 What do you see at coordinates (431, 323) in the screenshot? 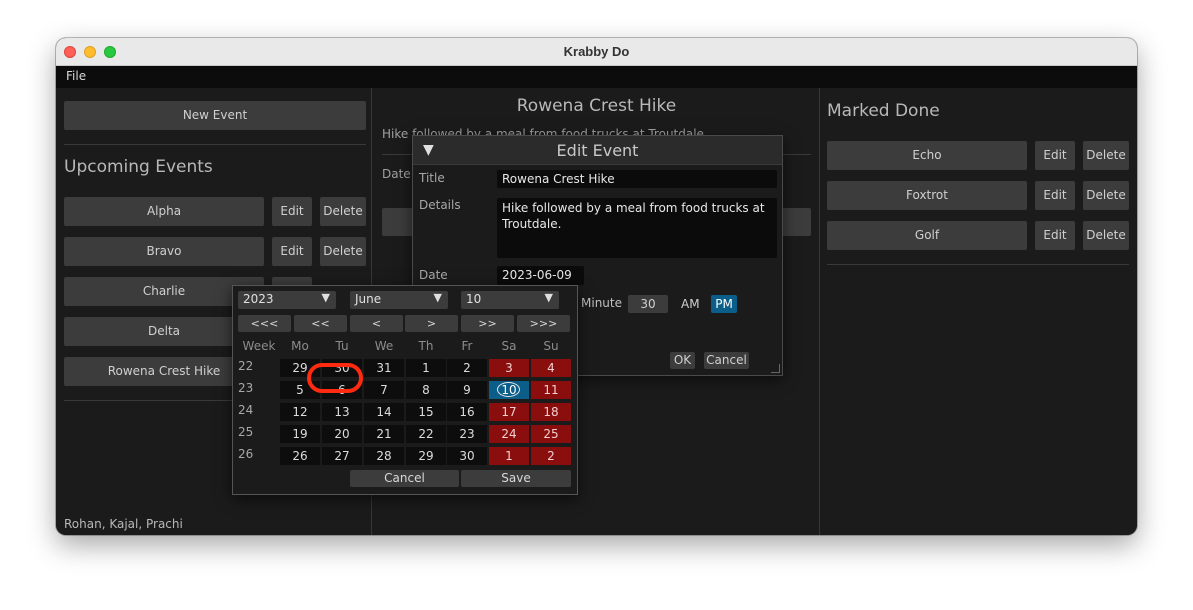
I see `nav-next-month-button: >` at bounding box center [431, 323].